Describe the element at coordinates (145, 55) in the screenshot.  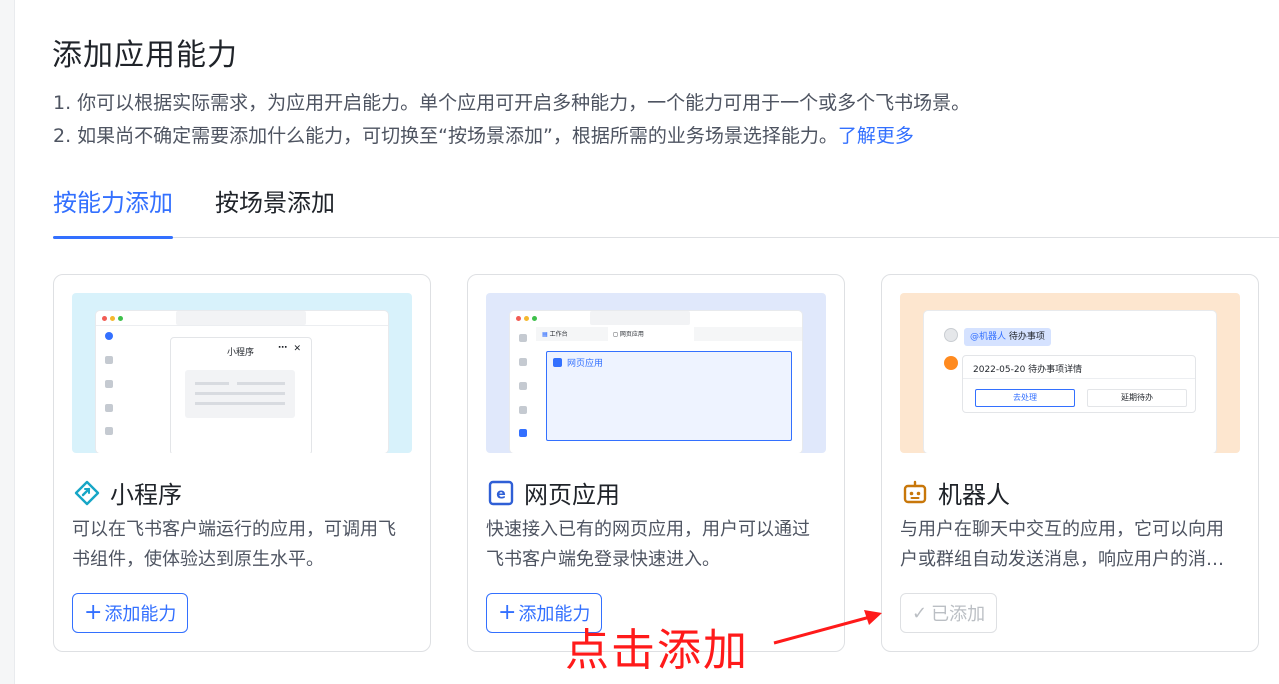
I see `page-title: 添加应用能力` at that location.